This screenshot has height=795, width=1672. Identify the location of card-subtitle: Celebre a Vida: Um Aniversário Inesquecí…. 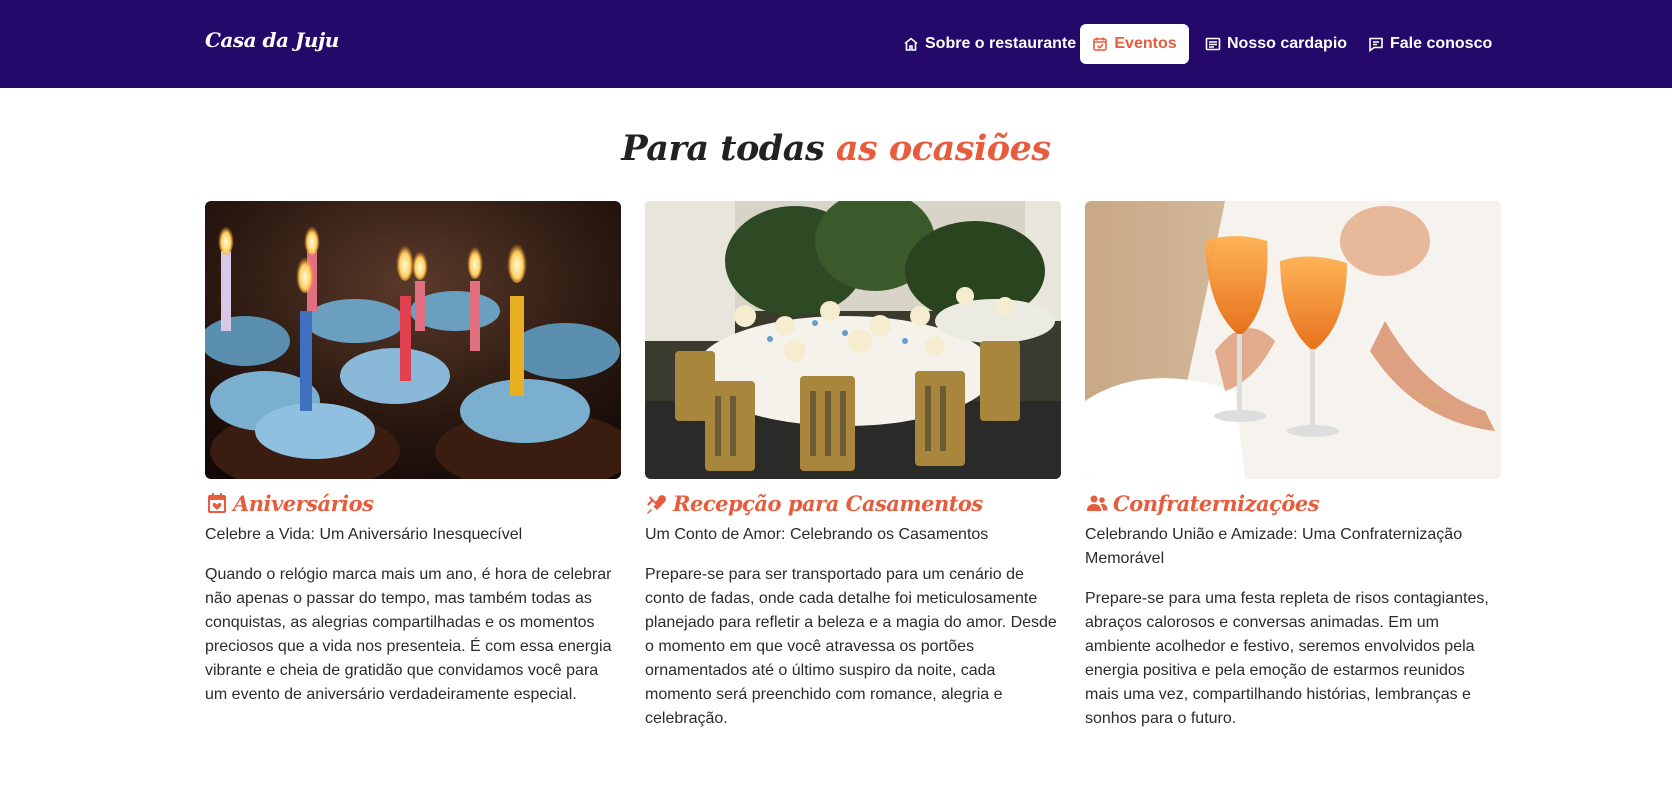
(364, 534).